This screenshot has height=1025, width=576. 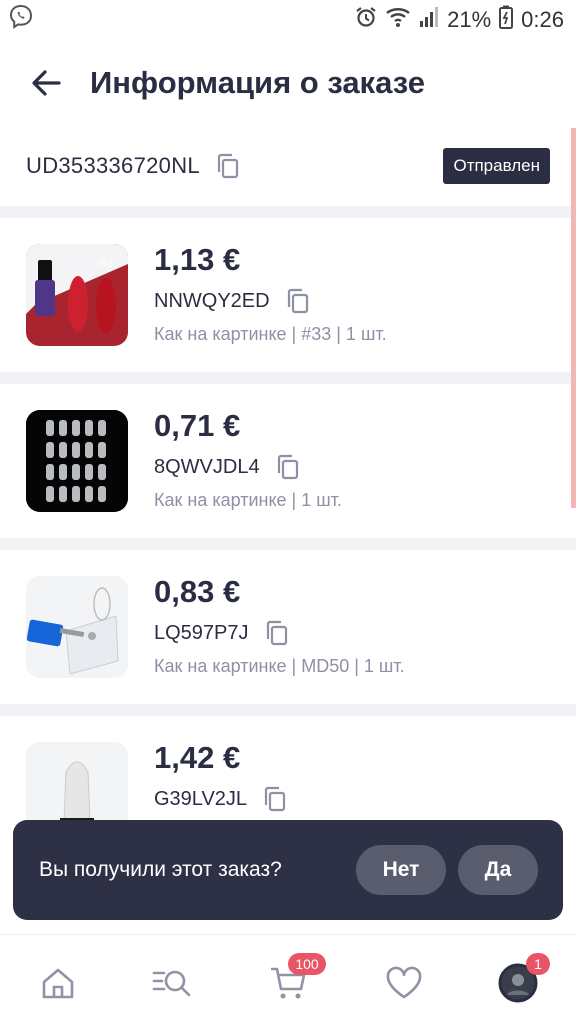 I want to click on nav-home, so click(x=58, y=983).